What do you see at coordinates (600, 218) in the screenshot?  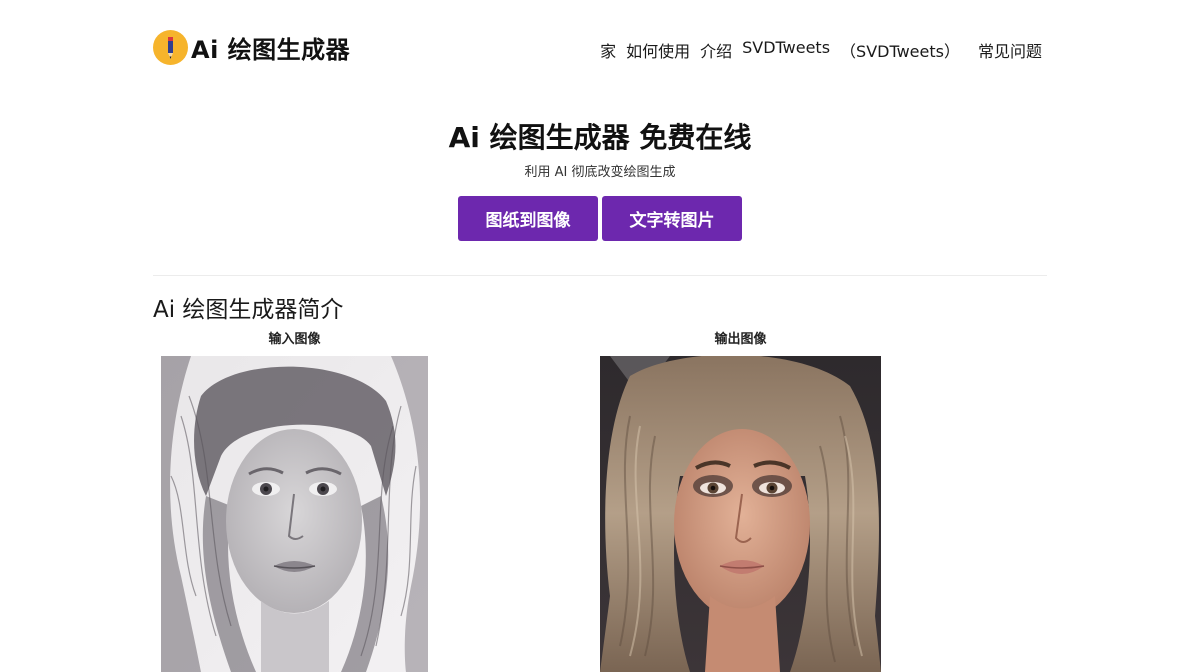 I see `hero-buttons: 图纸到图像 文字转图片` at bounding box center [600, 218].